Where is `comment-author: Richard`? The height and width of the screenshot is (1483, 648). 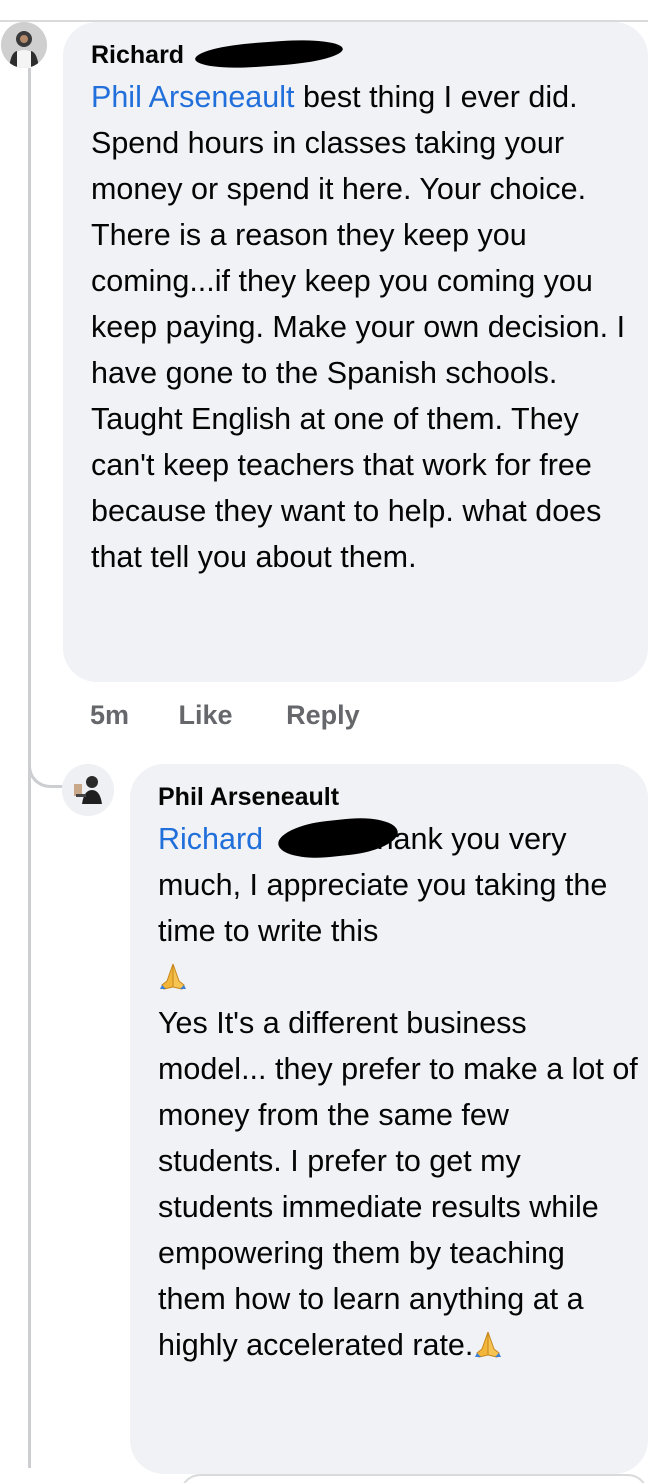 comment-author: Richard is located at coordinates (355, 54).